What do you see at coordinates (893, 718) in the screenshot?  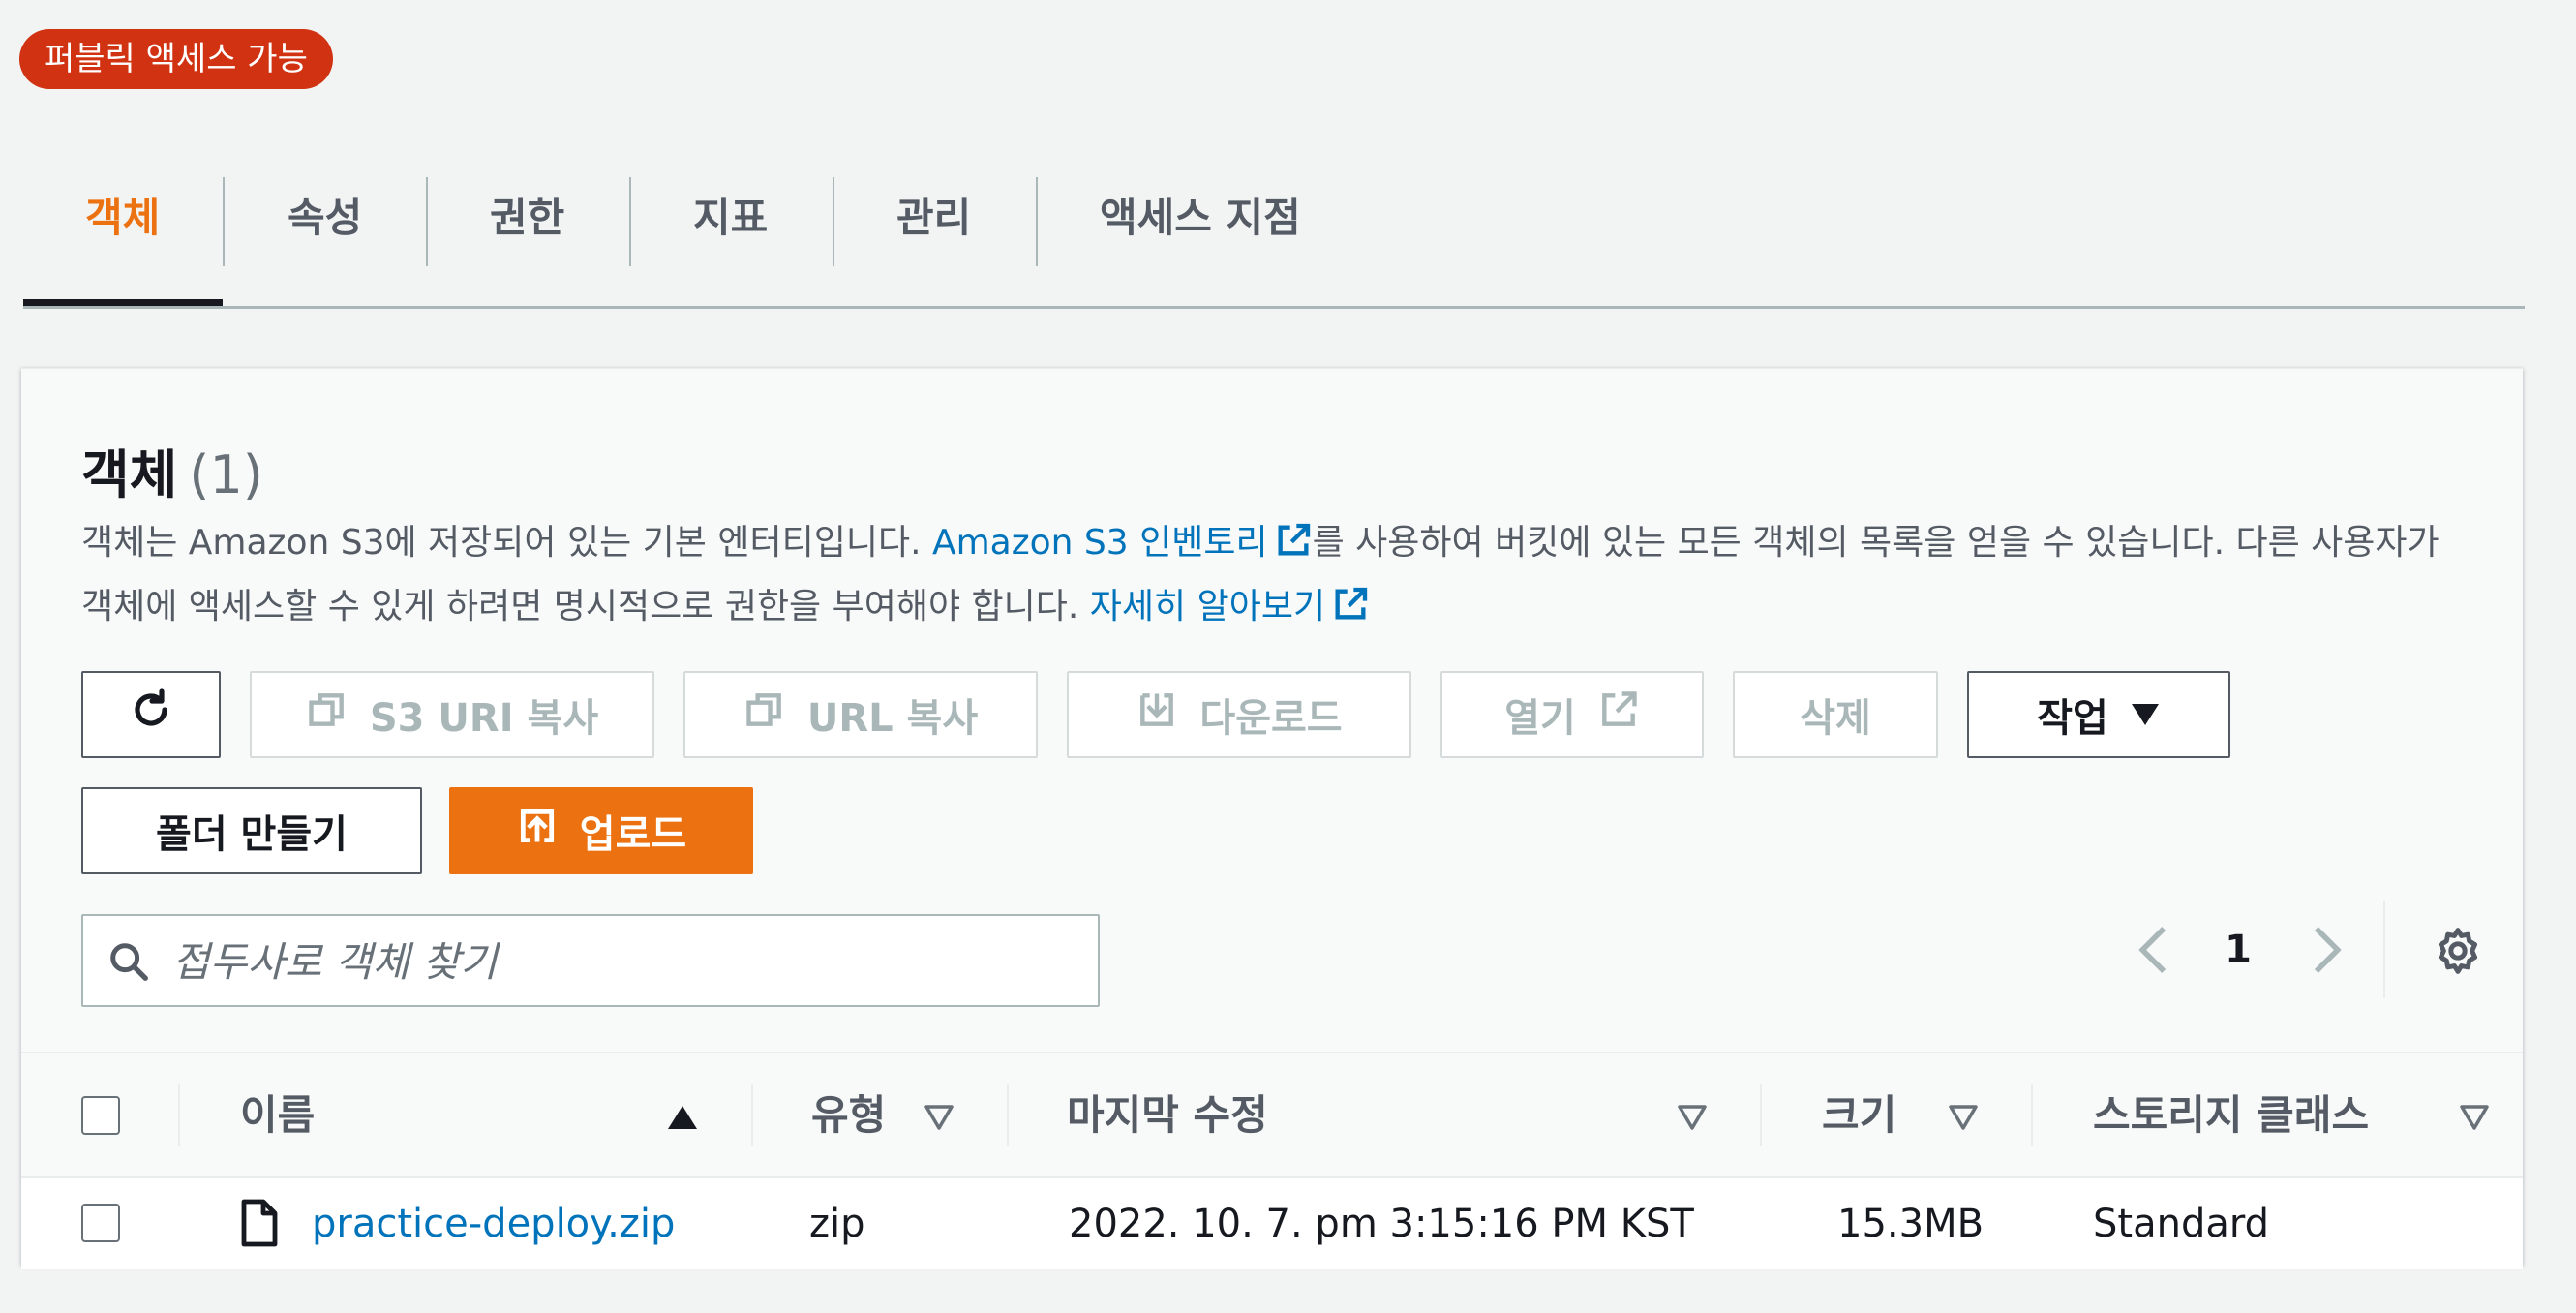 I see `copy-url-label: URL 복사` at bounding box center [893, 718].